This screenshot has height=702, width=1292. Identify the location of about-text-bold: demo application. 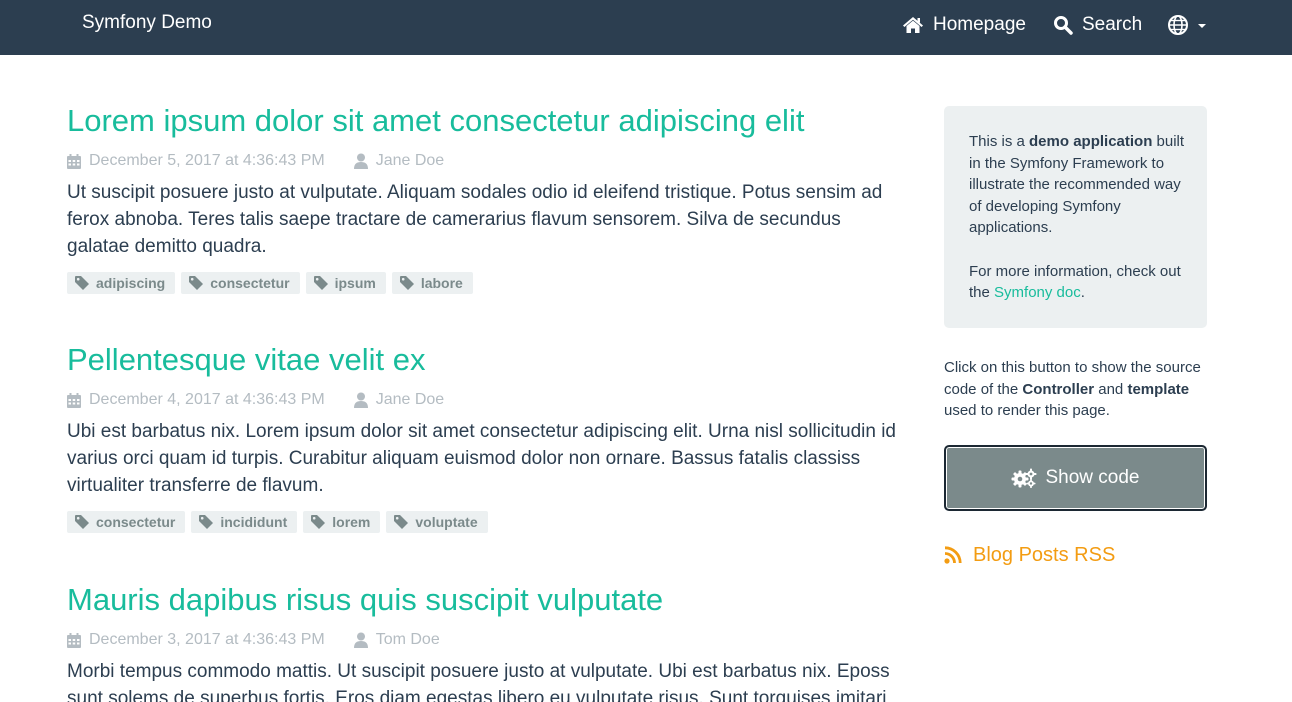
(1091, 141).